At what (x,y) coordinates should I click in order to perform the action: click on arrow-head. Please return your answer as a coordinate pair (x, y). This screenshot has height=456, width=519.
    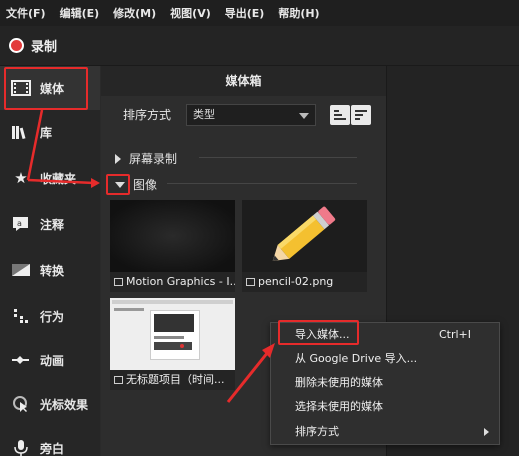
    Looking at the image, I should click on (95, 183).